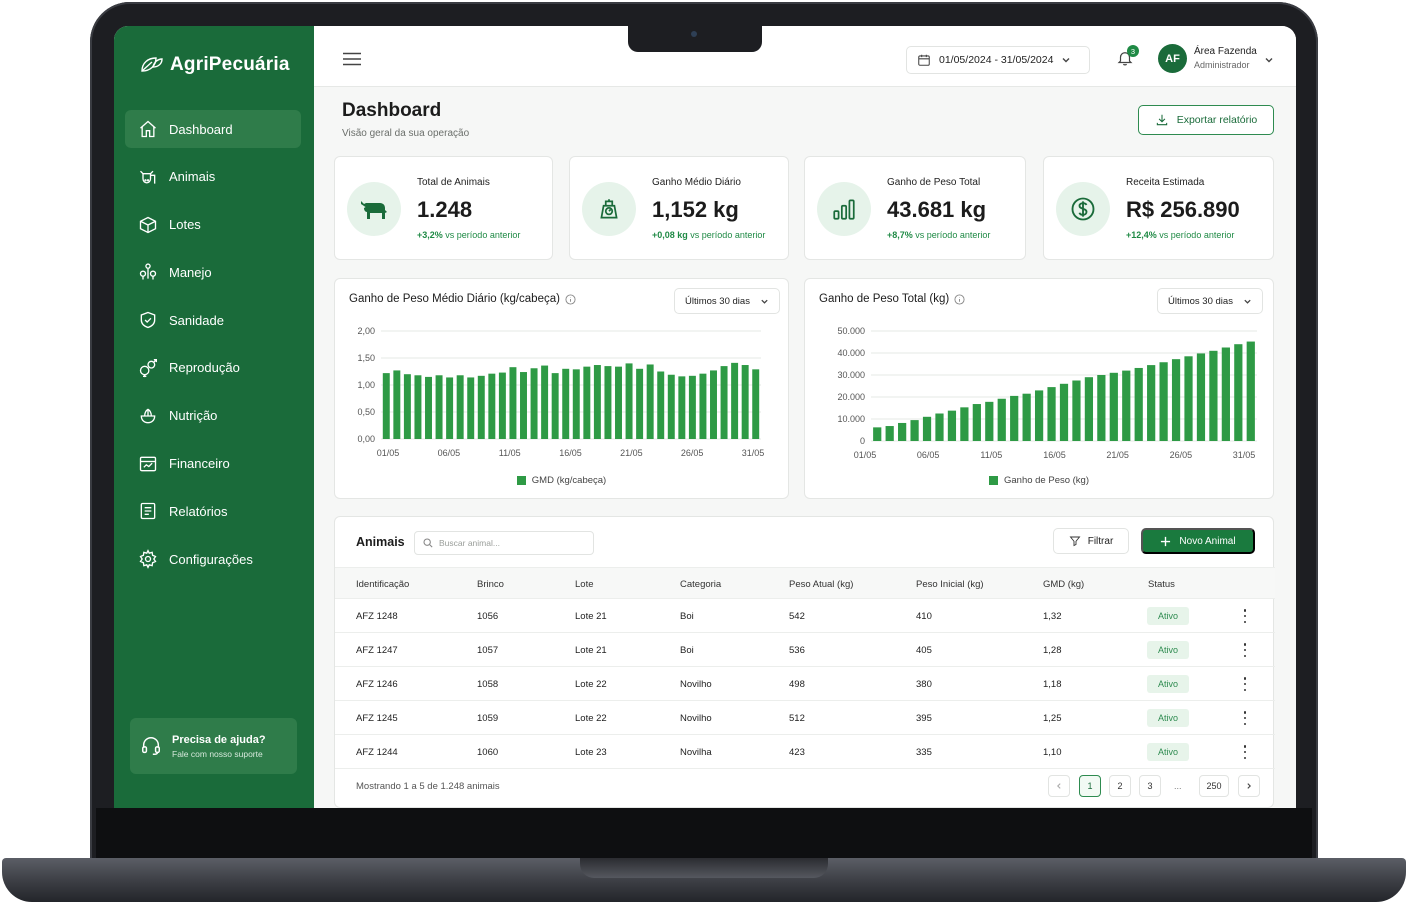 The image size is (1408, 912). What do you see at coordinates (490, 584) in the screenshot?
I see `column-header: Brinco` at bounding box center [490, 584].